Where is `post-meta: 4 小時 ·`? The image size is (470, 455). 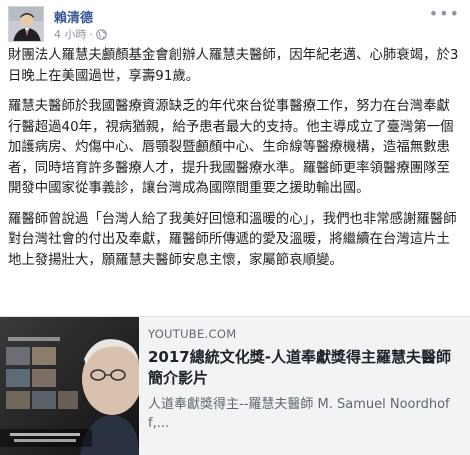 post-meta: 4 小時 · is located at coordinates (80, 34).